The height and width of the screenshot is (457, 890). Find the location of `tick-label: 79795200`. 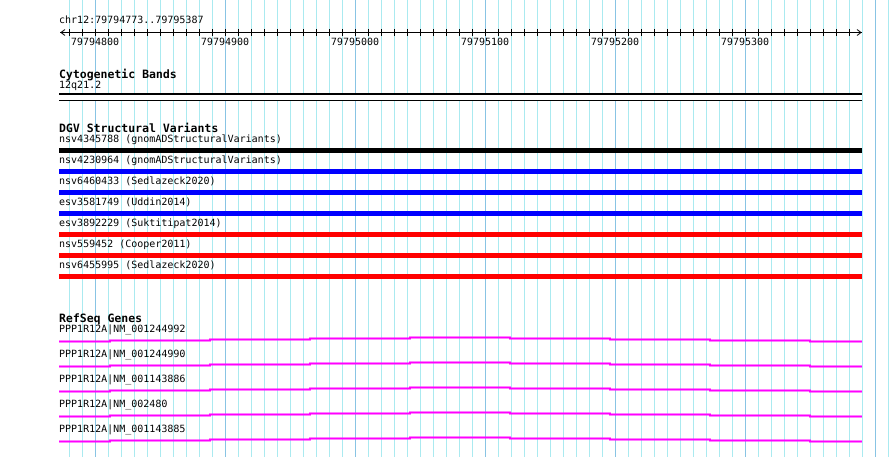

tick-label: 79795200 is located at coordinates (615, 42).